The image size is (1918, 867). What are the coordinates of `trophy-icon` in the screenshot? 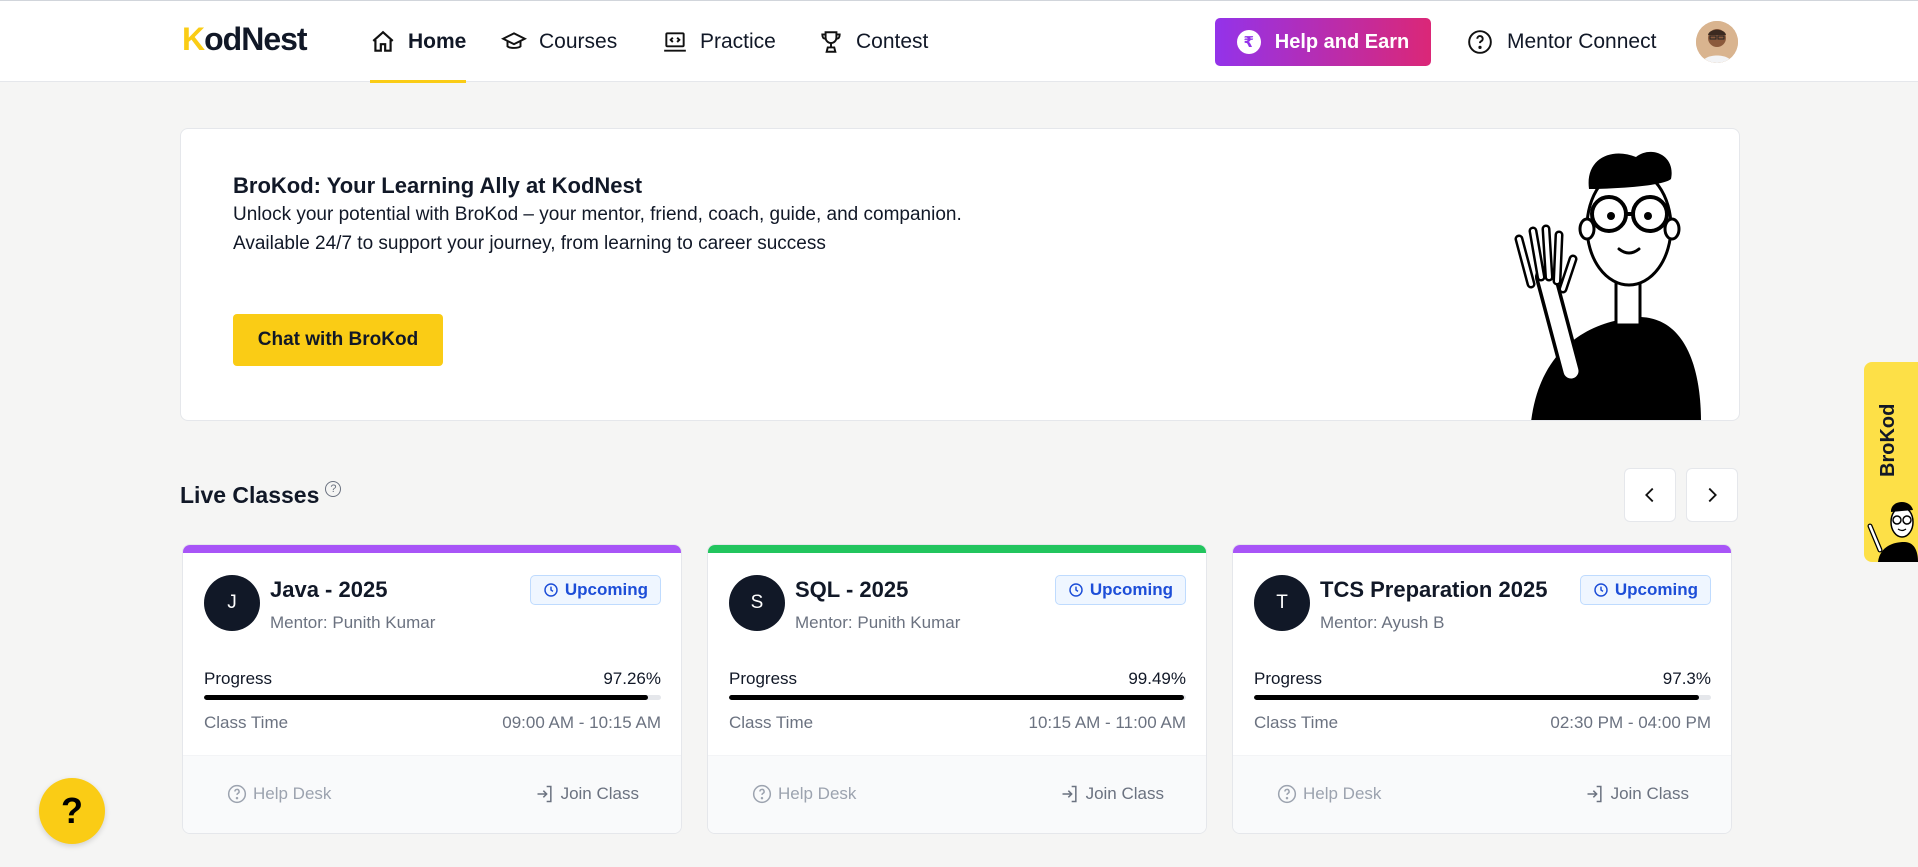 It's located at (831, 42).